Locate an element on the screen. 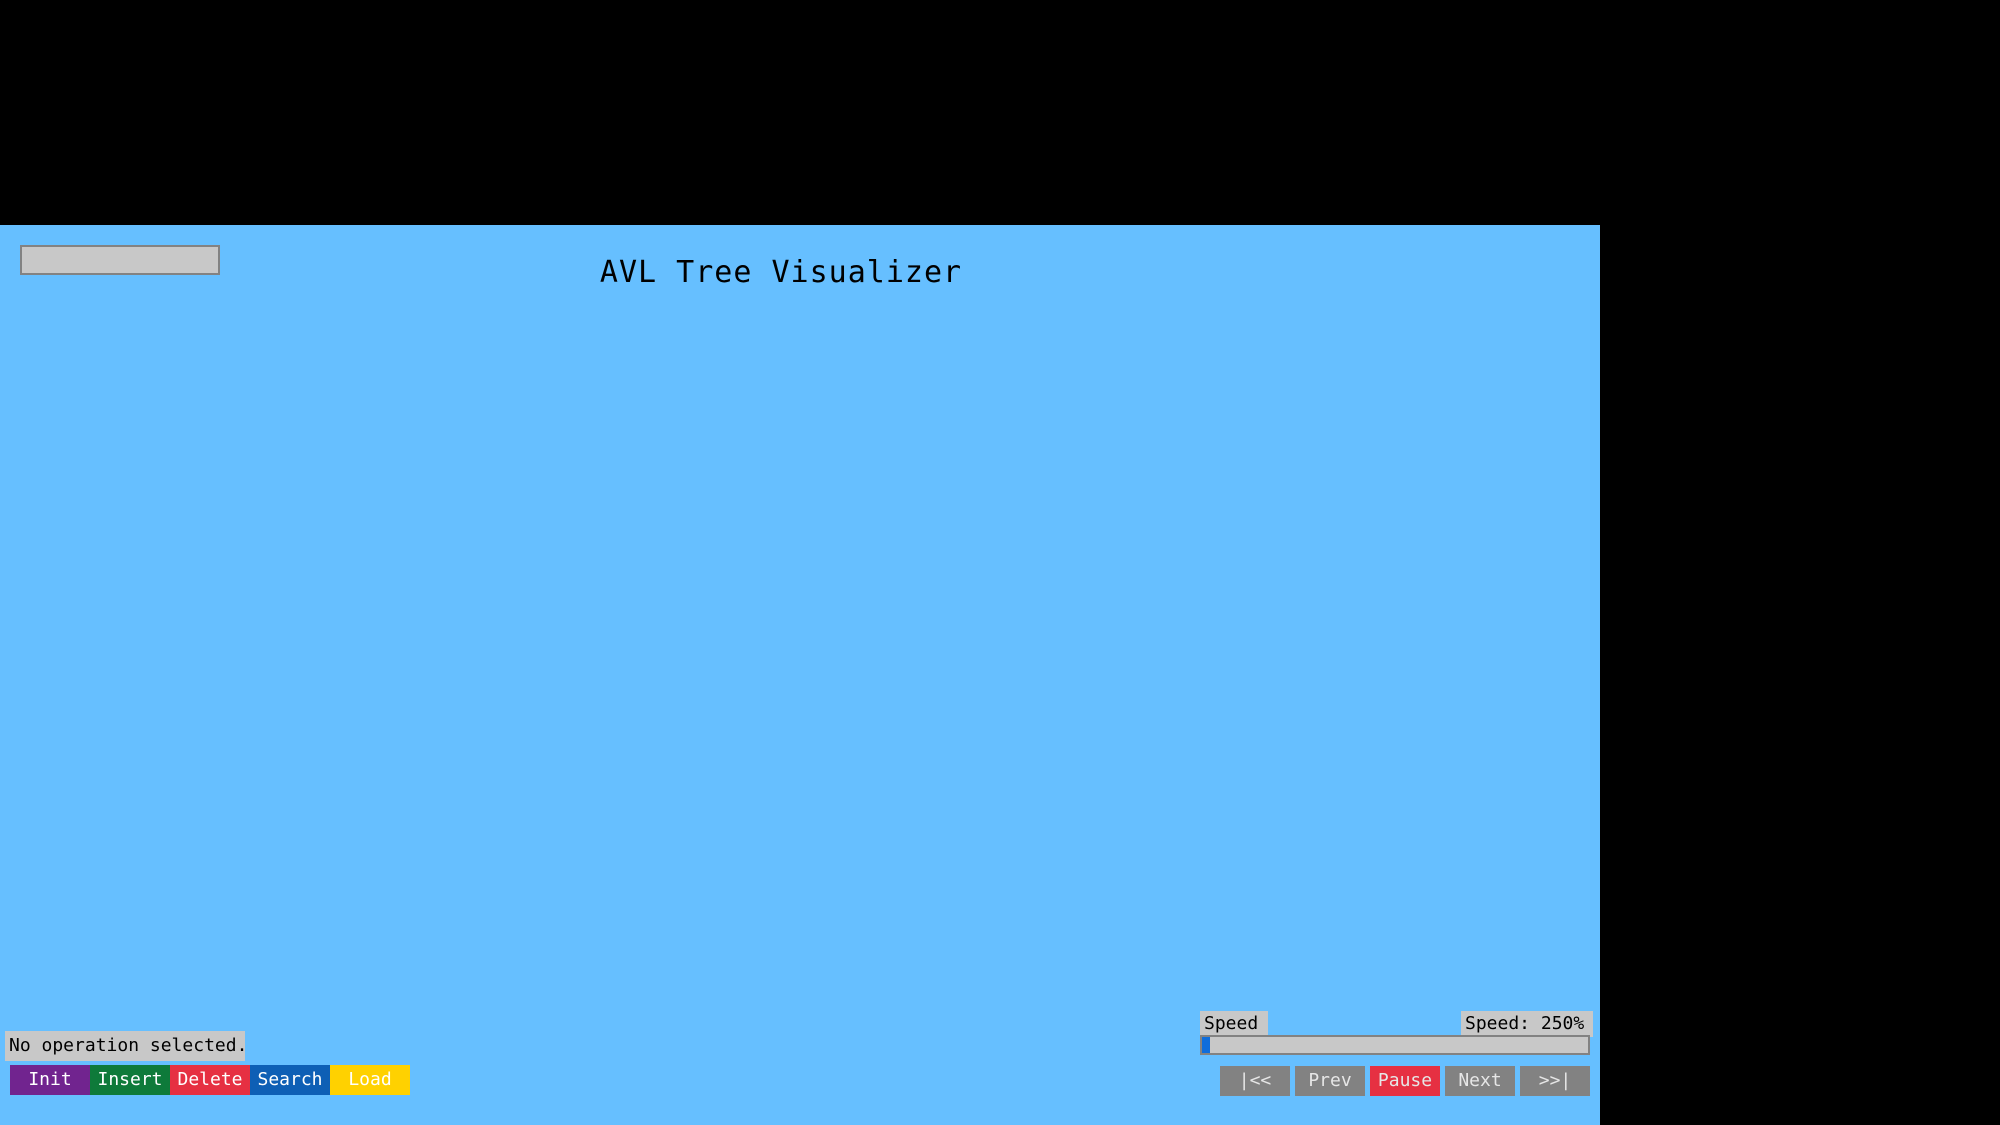 The height and width of the screenshot is (1125, 2000). prev-button: Prev is located at coordinates (1330, 1081).